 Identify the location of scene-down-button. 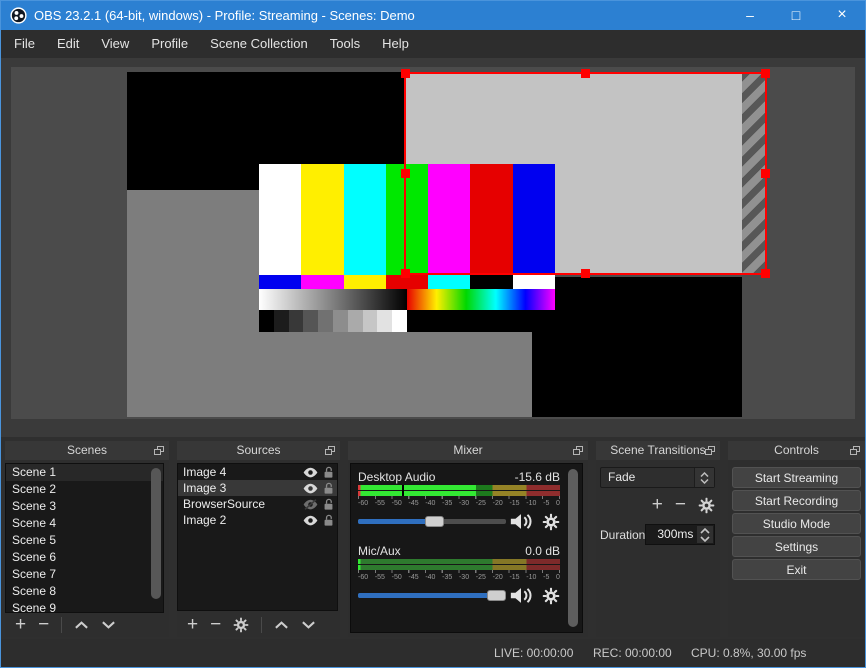
(108, 625).